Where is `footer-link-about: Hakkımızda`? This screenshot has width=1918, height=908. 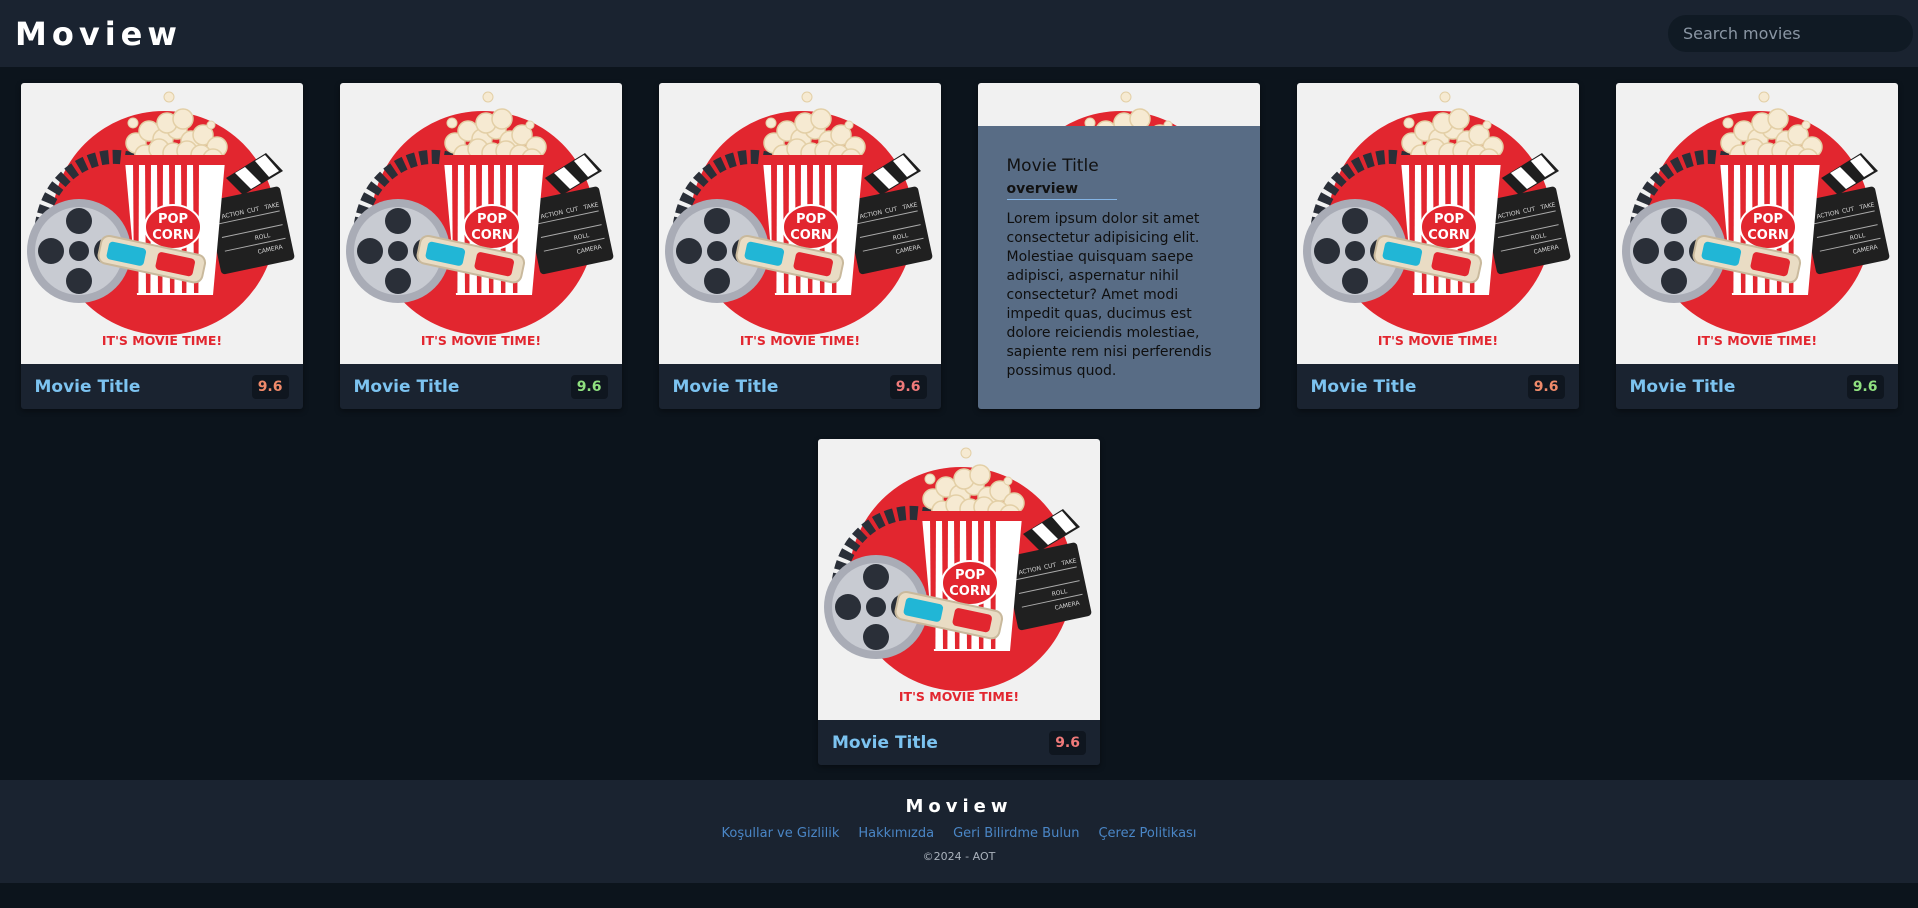 footer-link-about: Hakkımızda is located at coordinates (896, 833).